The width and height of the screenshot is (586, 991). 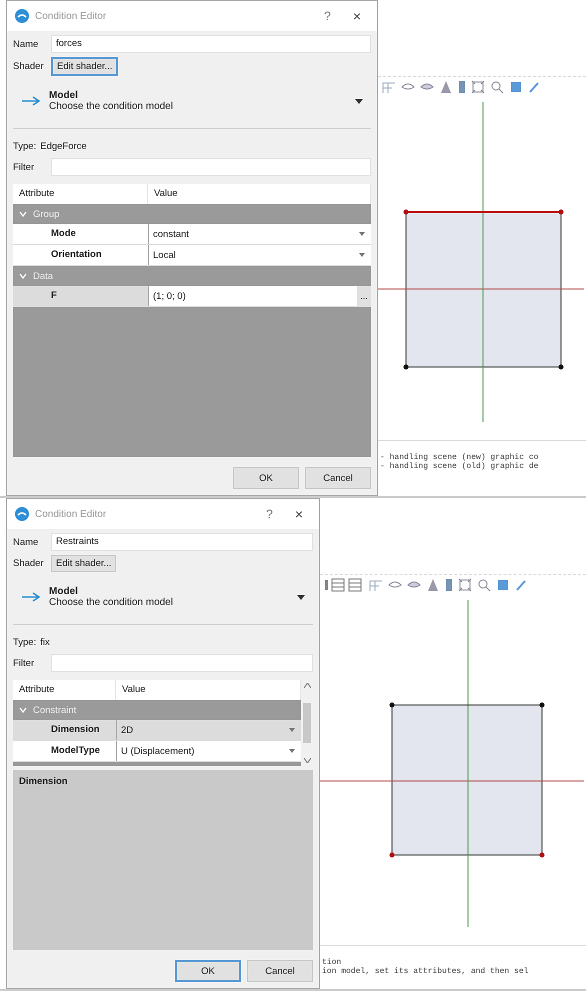 What do you see at coordinates (344, 585) in the screenshot?
I see `box-stack-icon` at bounding box center [344, 585].